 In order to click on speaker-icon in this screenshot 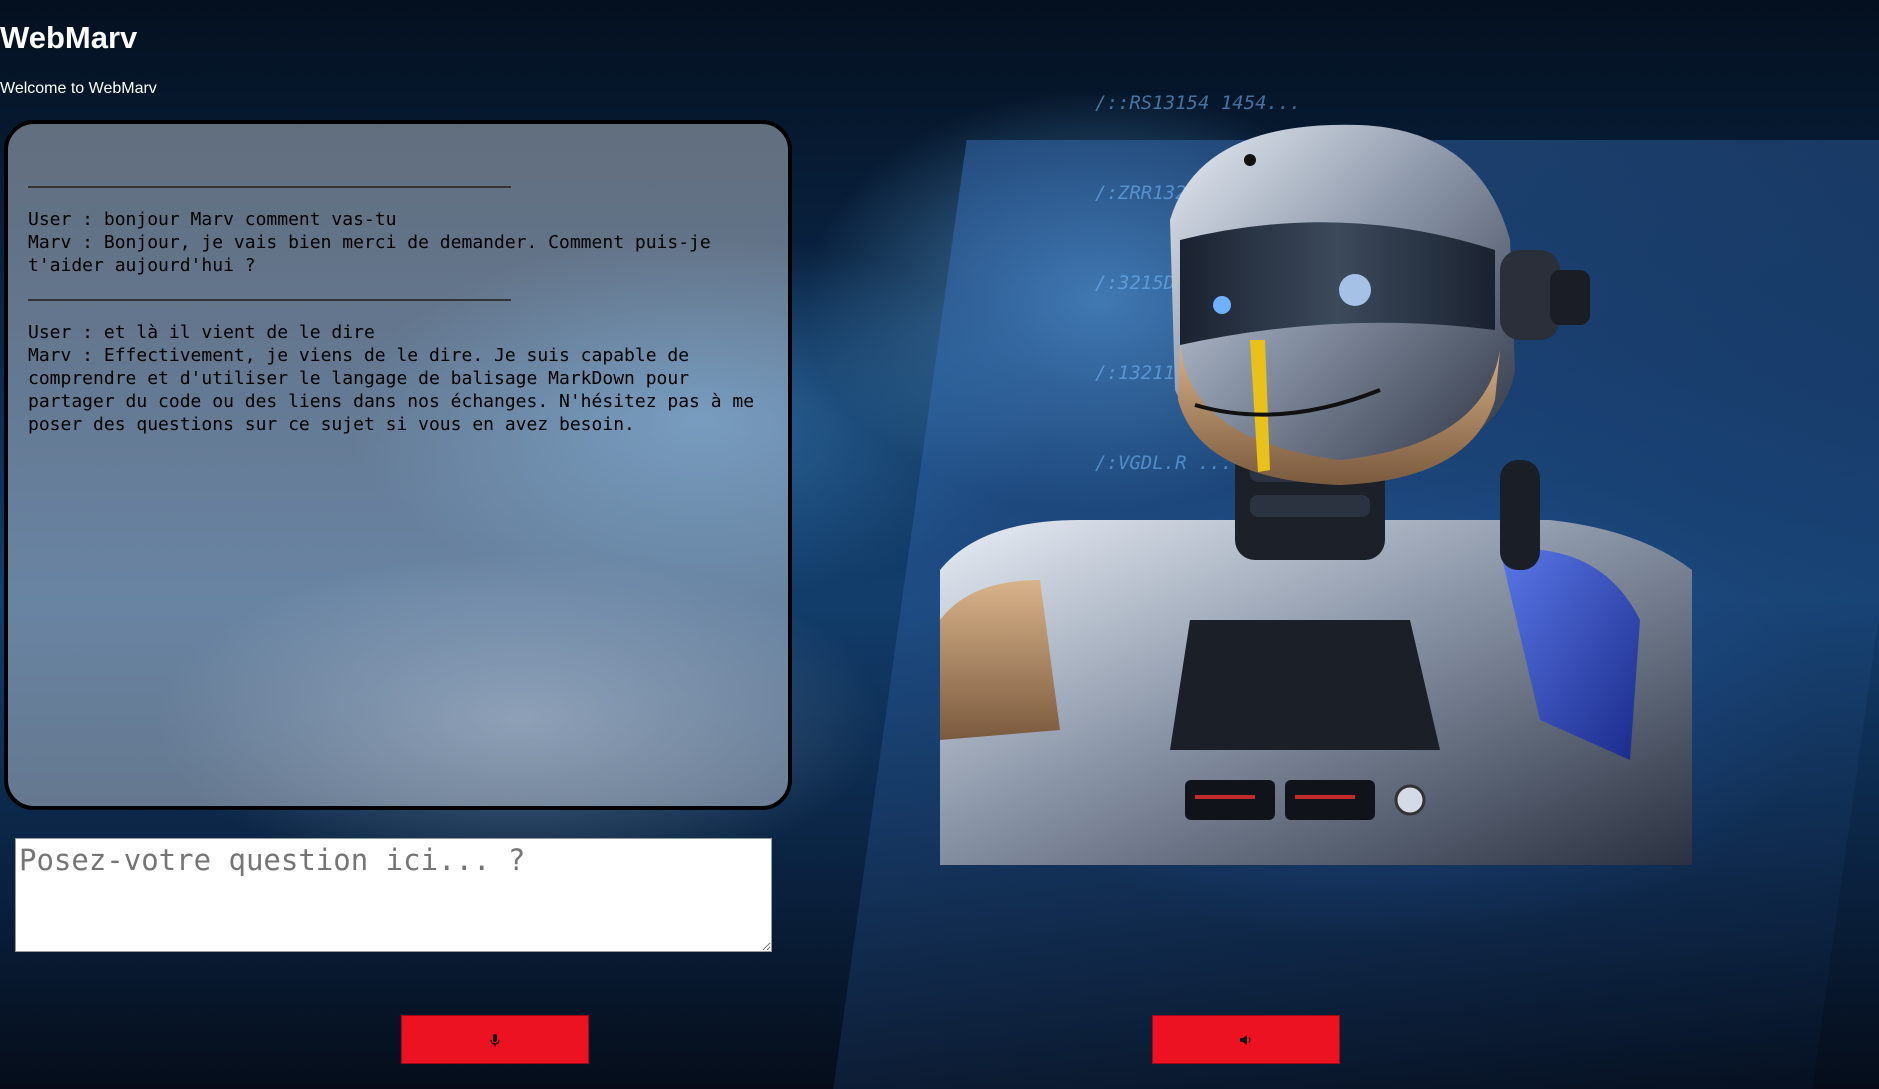, I will do `click(1245, 1039)`.